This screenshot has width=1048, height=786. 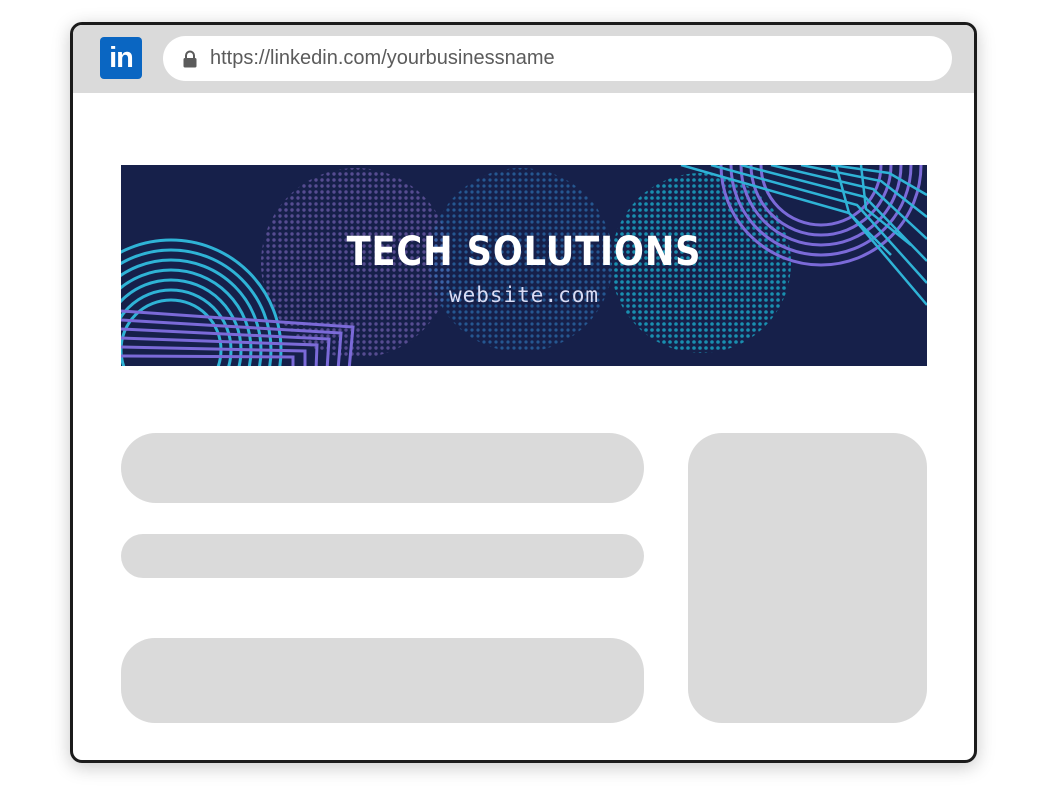 I want to click on lock-icon, so click(x=190, y=58).